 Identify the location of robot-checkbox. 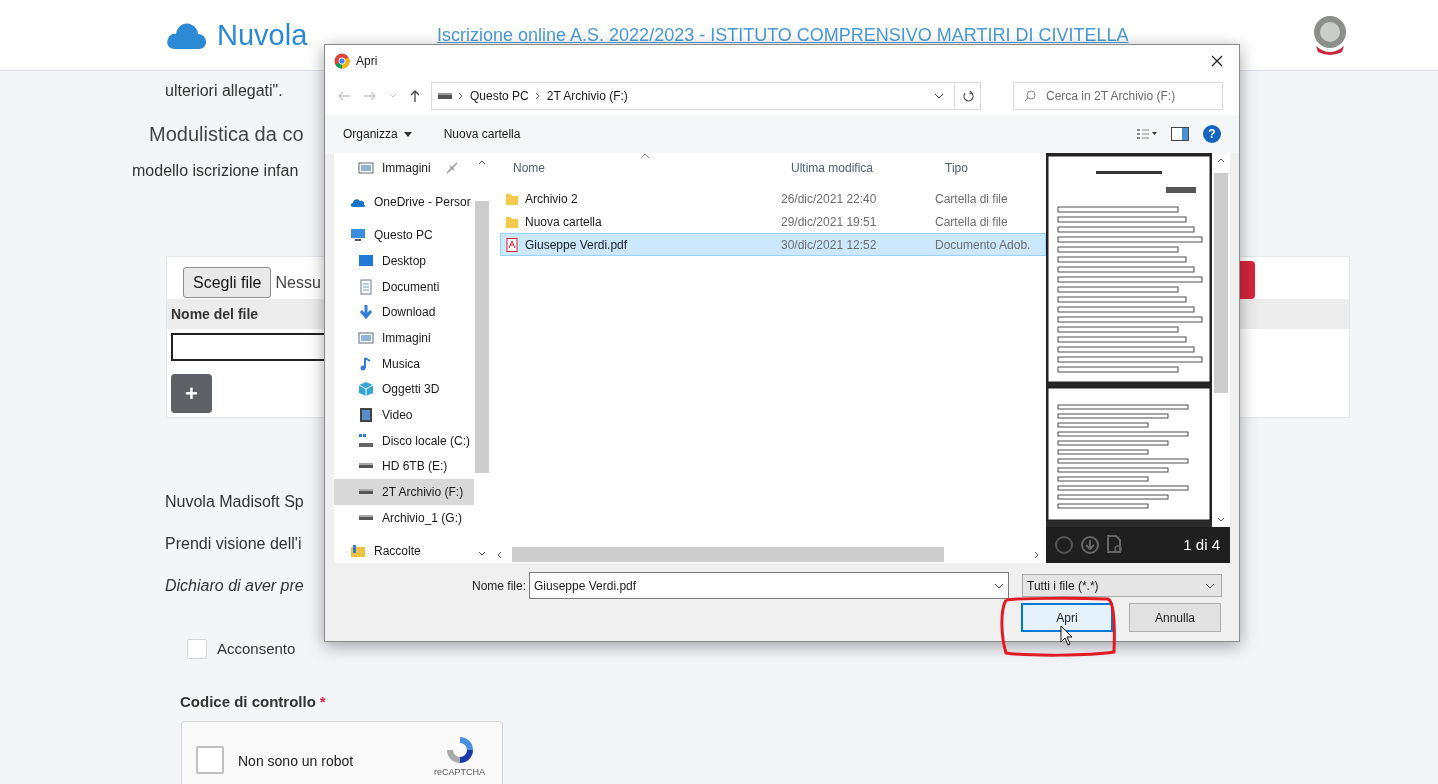
(210, 760).